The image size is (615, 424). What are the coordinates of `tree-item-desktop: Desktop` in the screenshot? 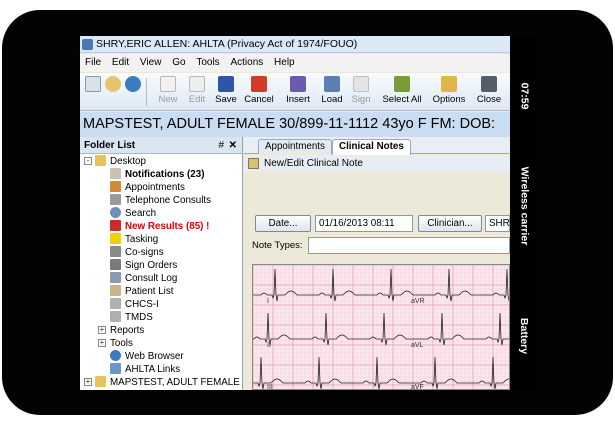 It's located at (120, 161).